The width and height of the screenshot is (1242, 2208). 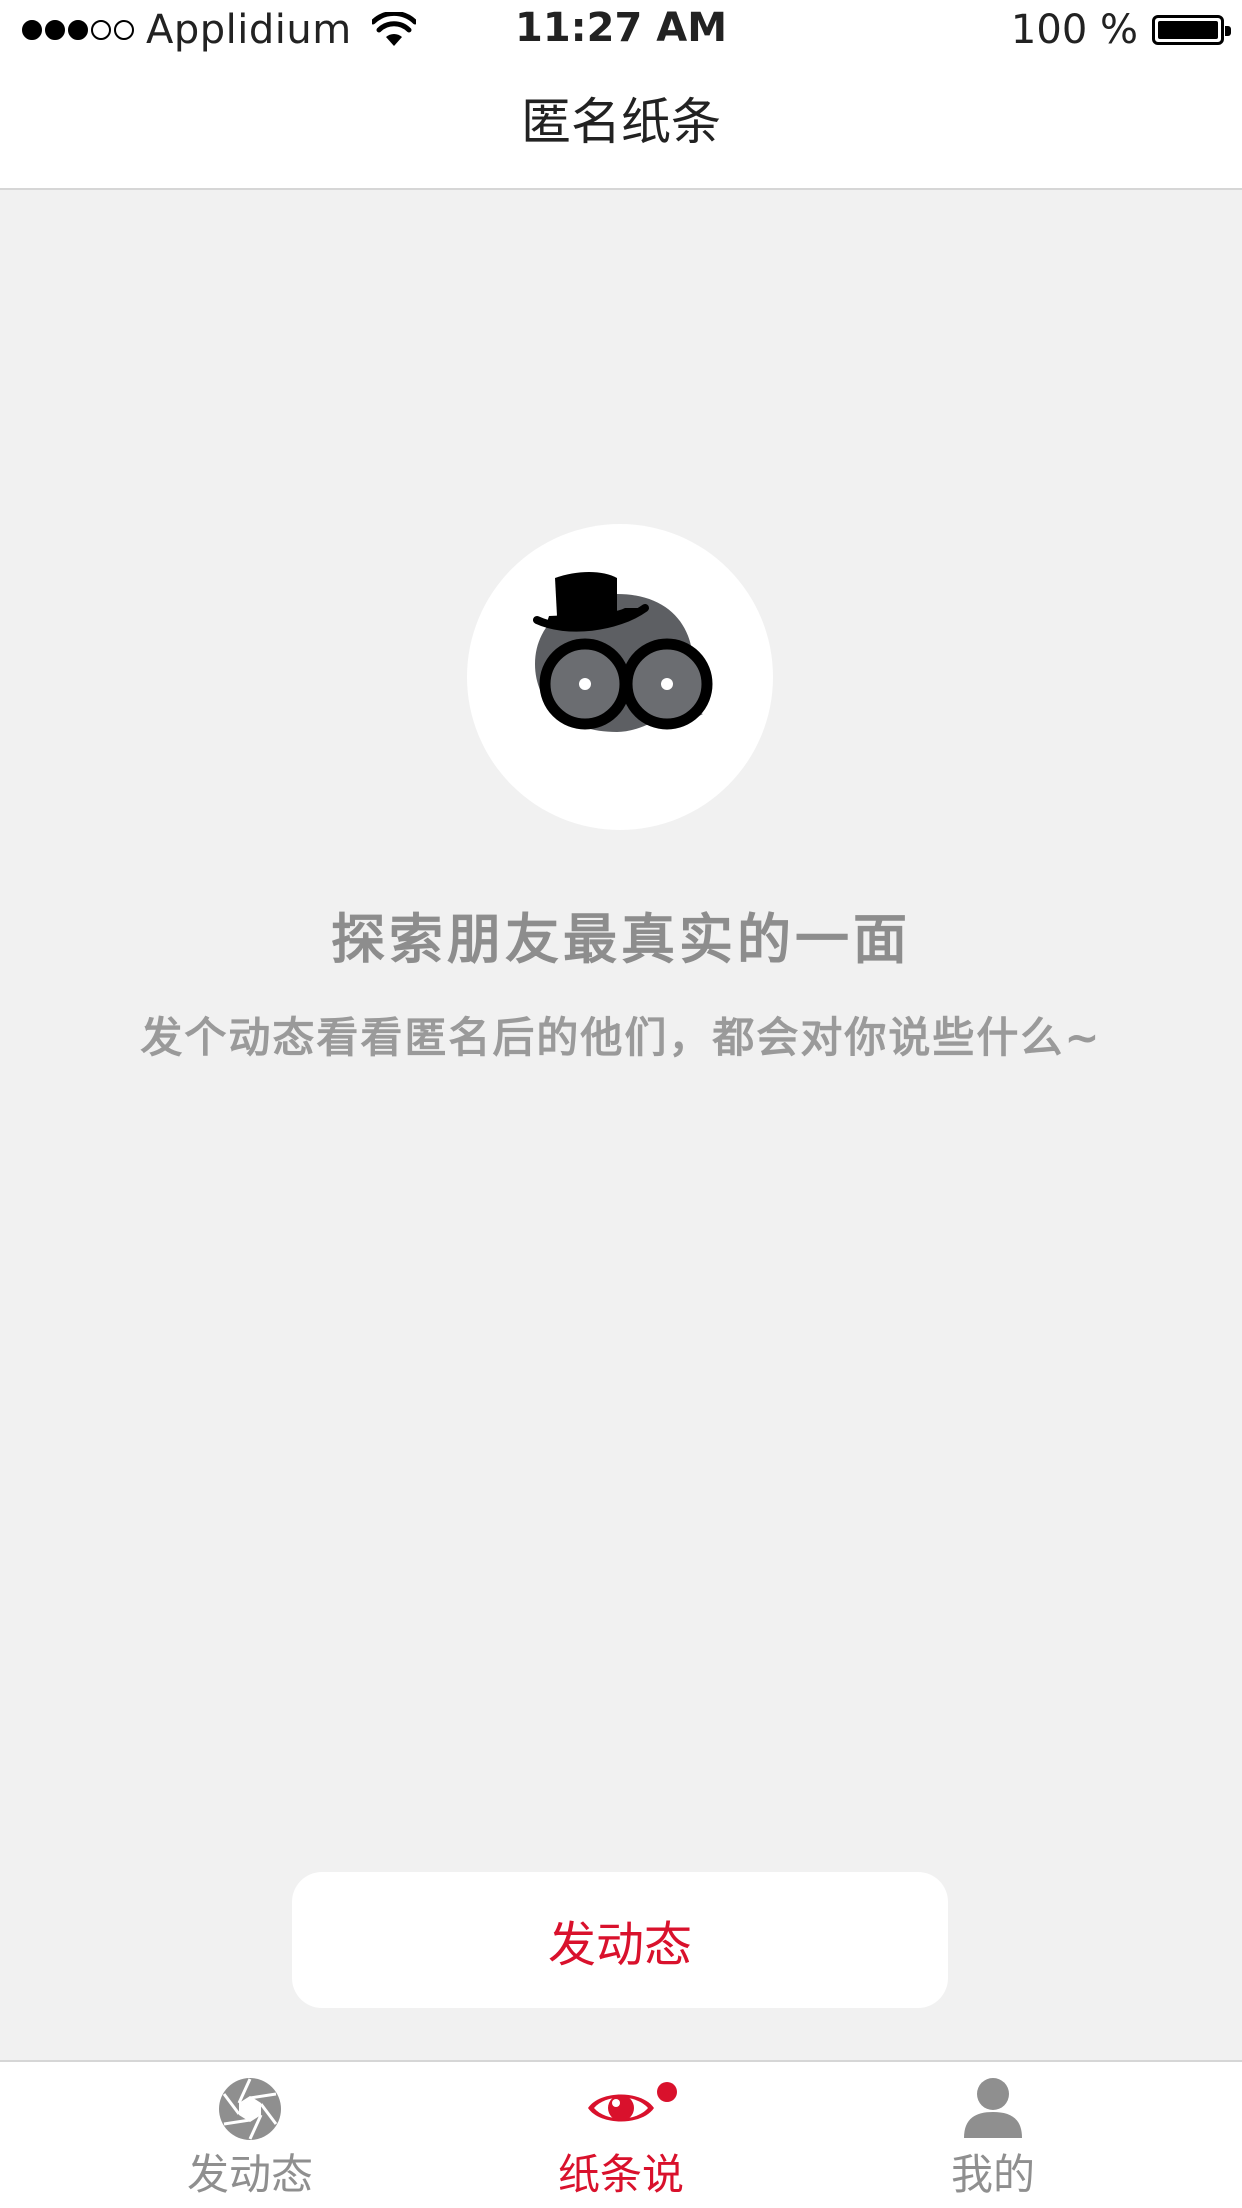 I want to click on tab-notes: 纸条说, so click(x=621, y=2135).